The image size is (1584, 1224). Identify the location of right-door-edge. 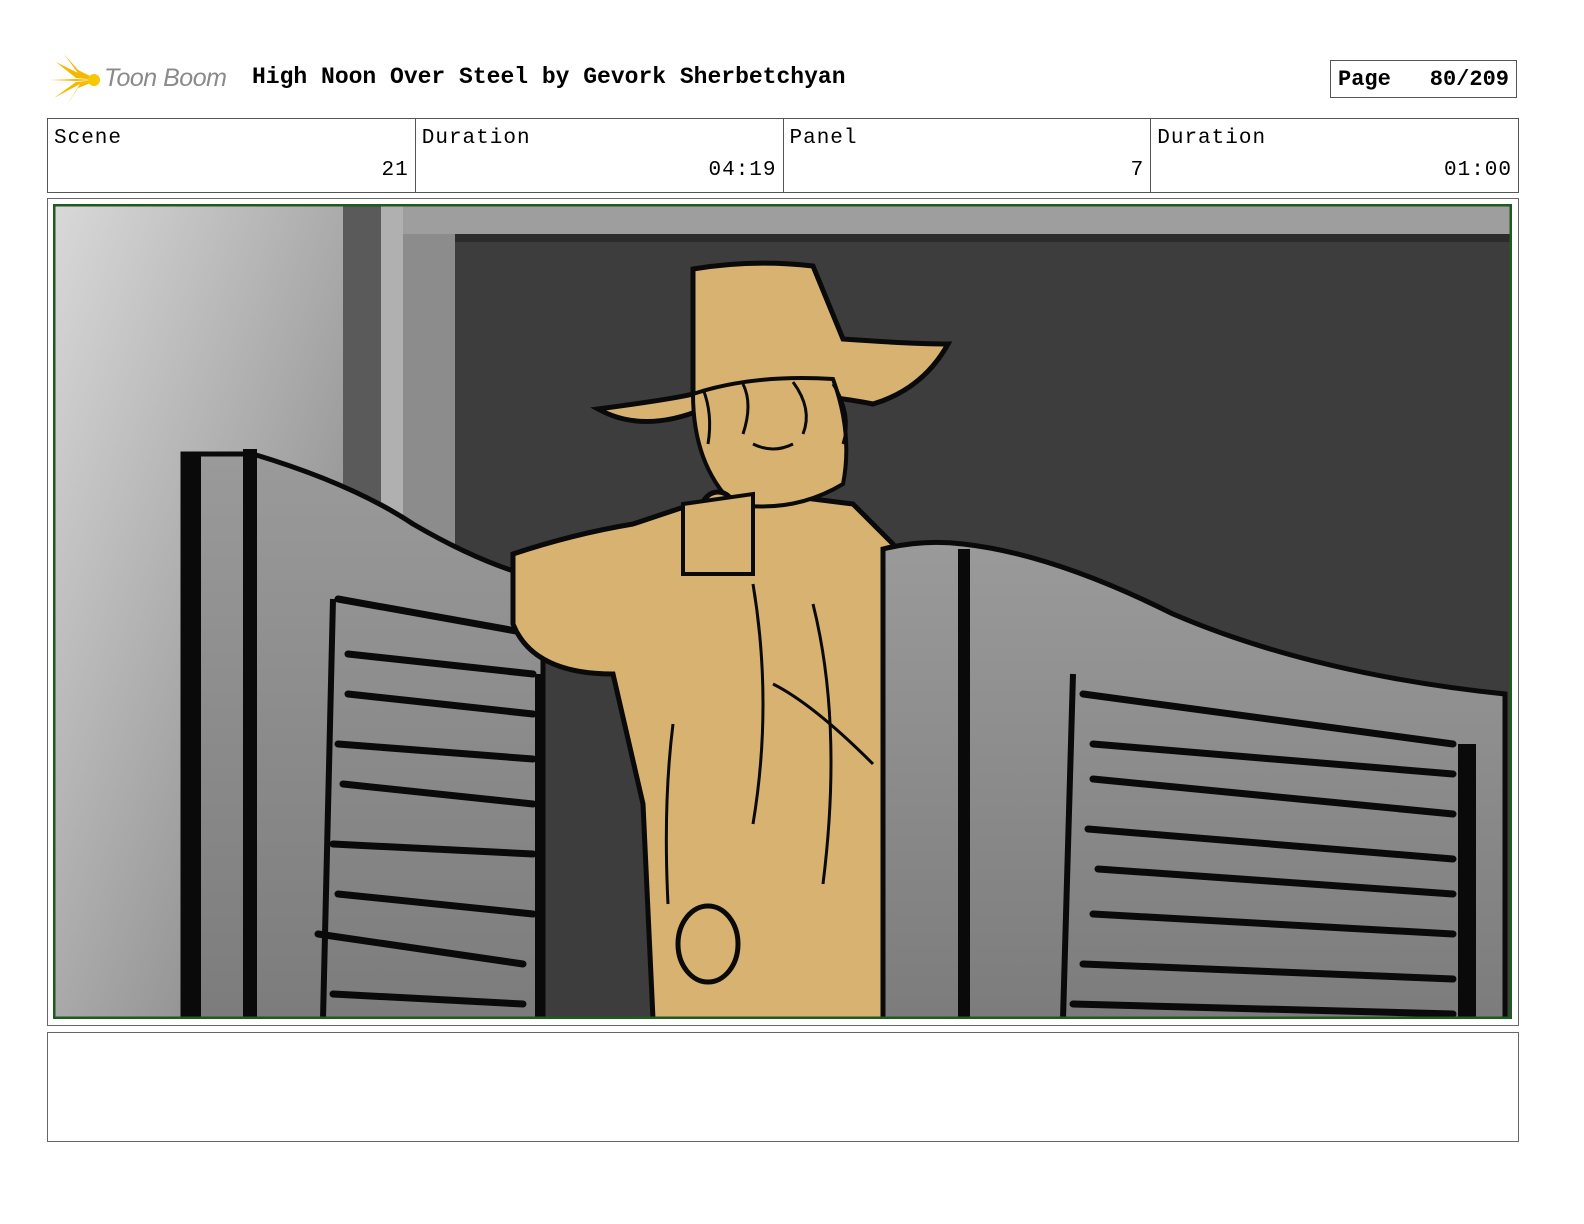
(1467, 881).